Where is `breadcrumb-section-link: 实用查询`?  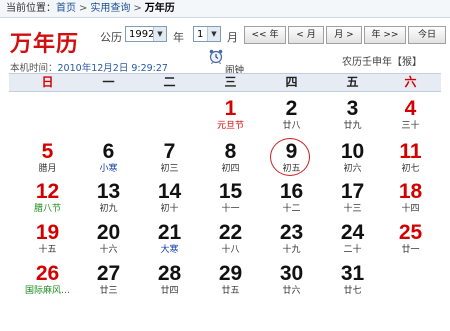 breadcrumb-section-link: 实用查询 is located at coordinates (110, 8).